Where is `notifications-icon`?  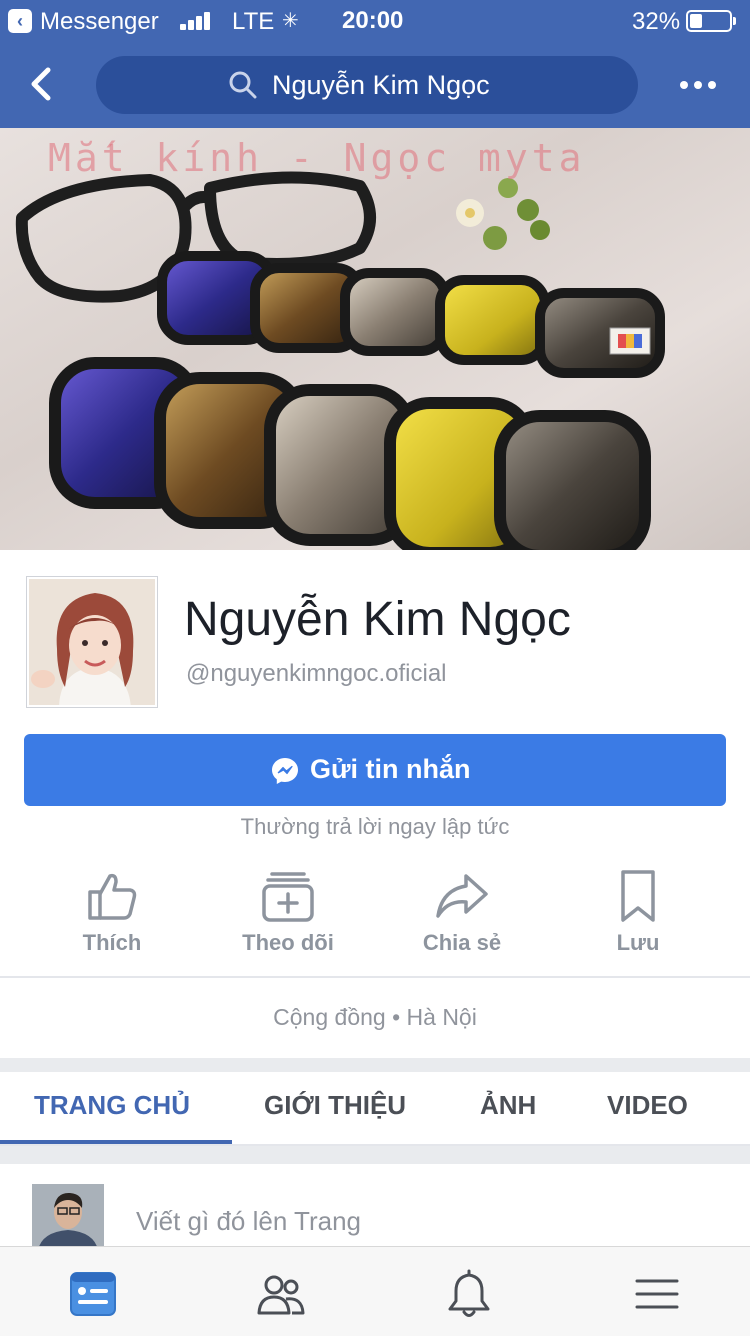
notifications-icon is located at coordinates (469, 1293).